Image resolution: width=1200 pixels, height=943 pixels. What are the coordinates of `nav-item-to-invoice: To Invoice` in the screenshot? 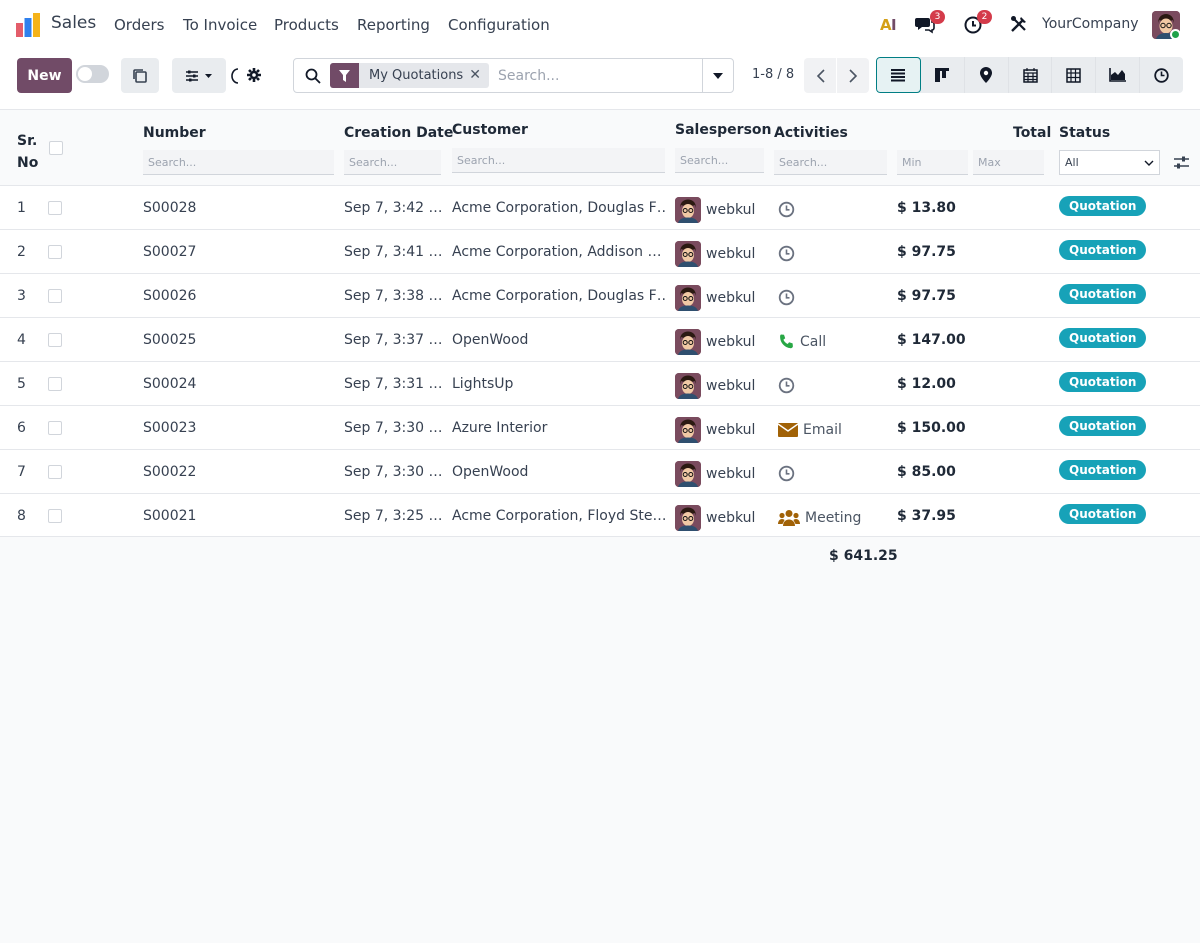 It's located at (220, 25).